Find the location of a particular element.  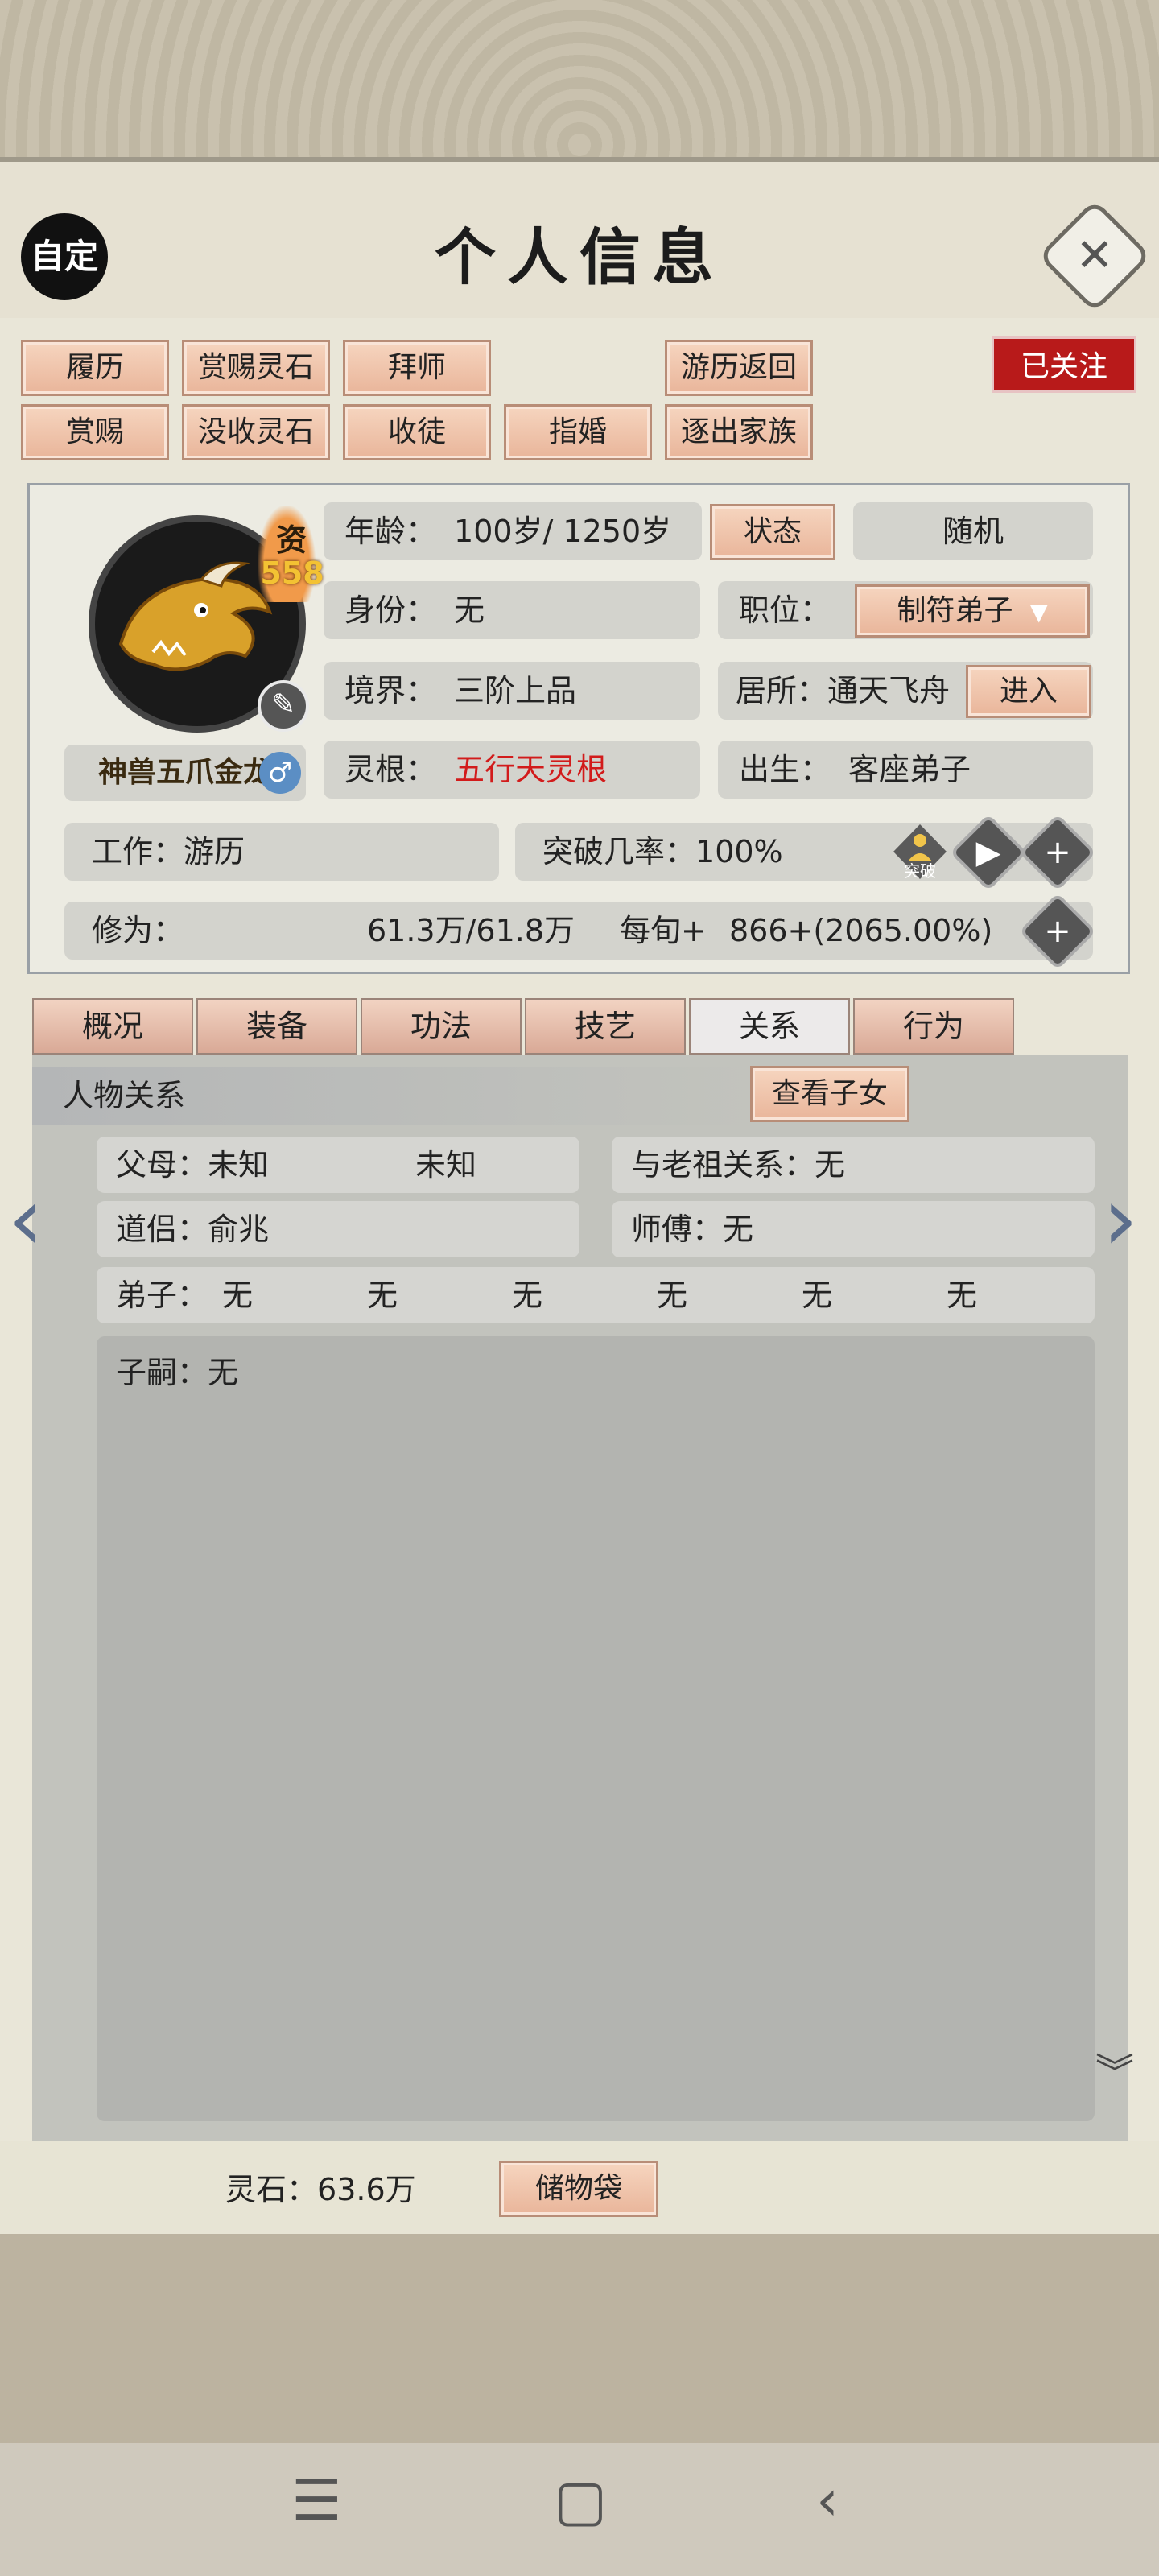

residence-label: 居所： is located at coordinates (782, 690).